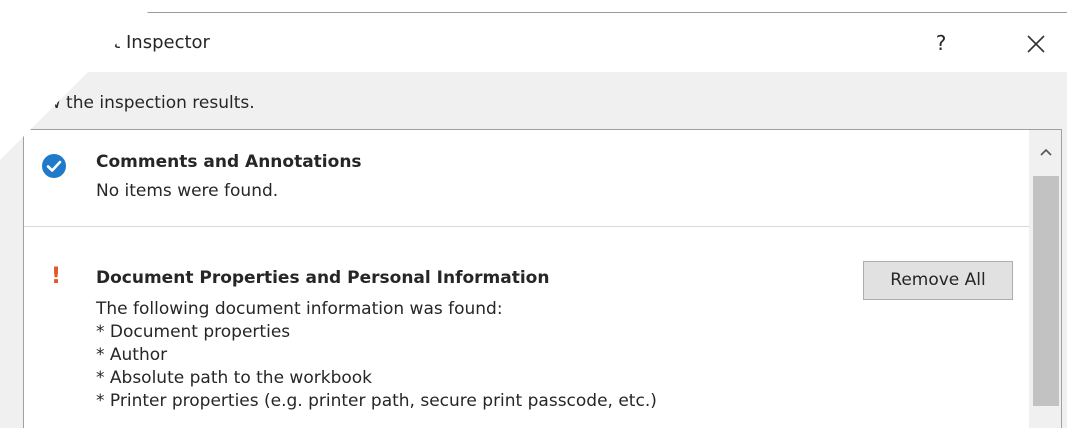  Describe the element at coordinates (1046, 291) in the screenshot. I see `scrollbar-thumb` at that location.